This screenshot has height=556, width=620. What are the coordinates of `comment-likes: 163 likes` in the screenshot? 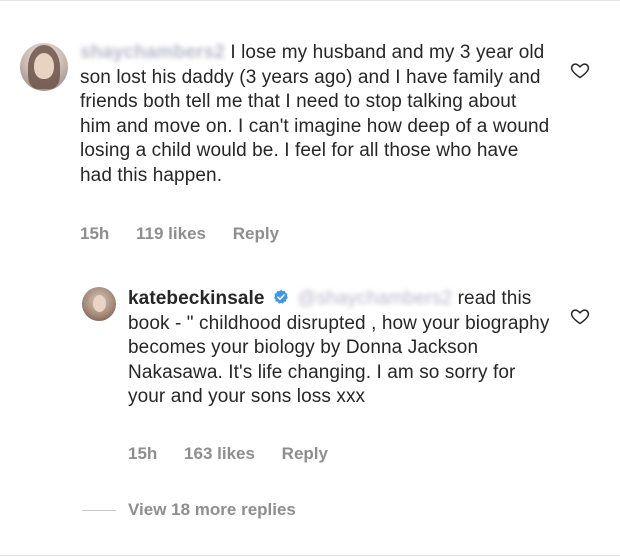 It's located at (219, 453).